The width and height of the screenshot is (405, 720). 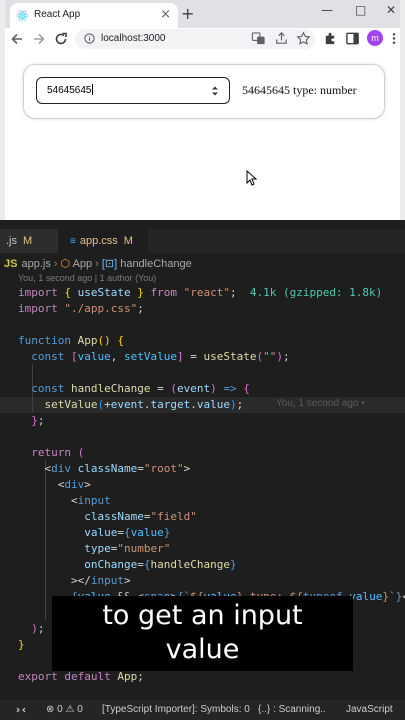 I want to click on variable-icon: [⊡], so click(x=111, y=264).